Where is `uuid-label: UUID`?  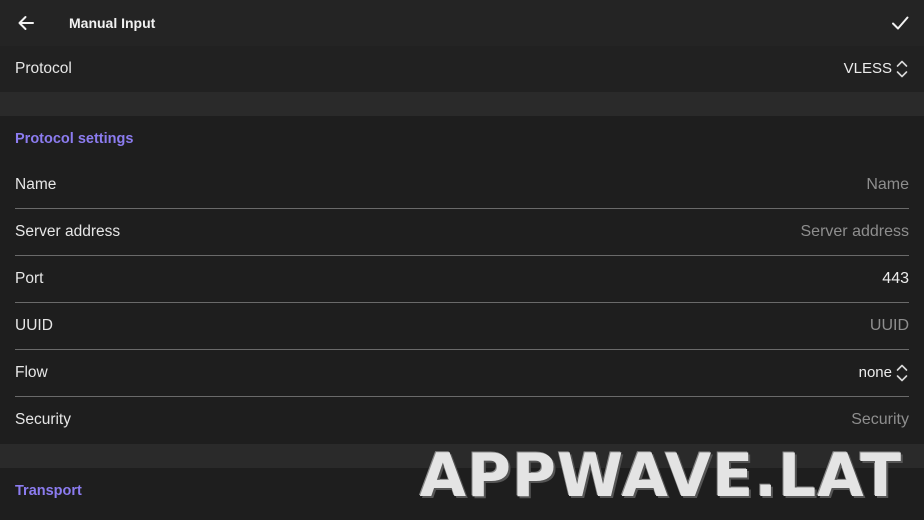 uuid-label: UUID is located at coordinates (34, 325).